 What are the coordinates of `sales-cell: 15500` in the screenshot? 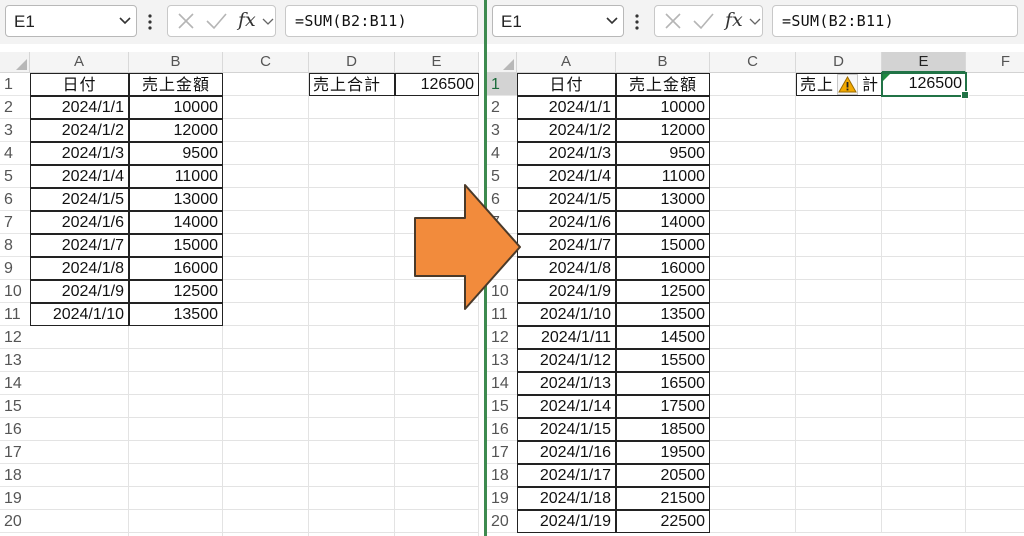 It's located at (663, 360).